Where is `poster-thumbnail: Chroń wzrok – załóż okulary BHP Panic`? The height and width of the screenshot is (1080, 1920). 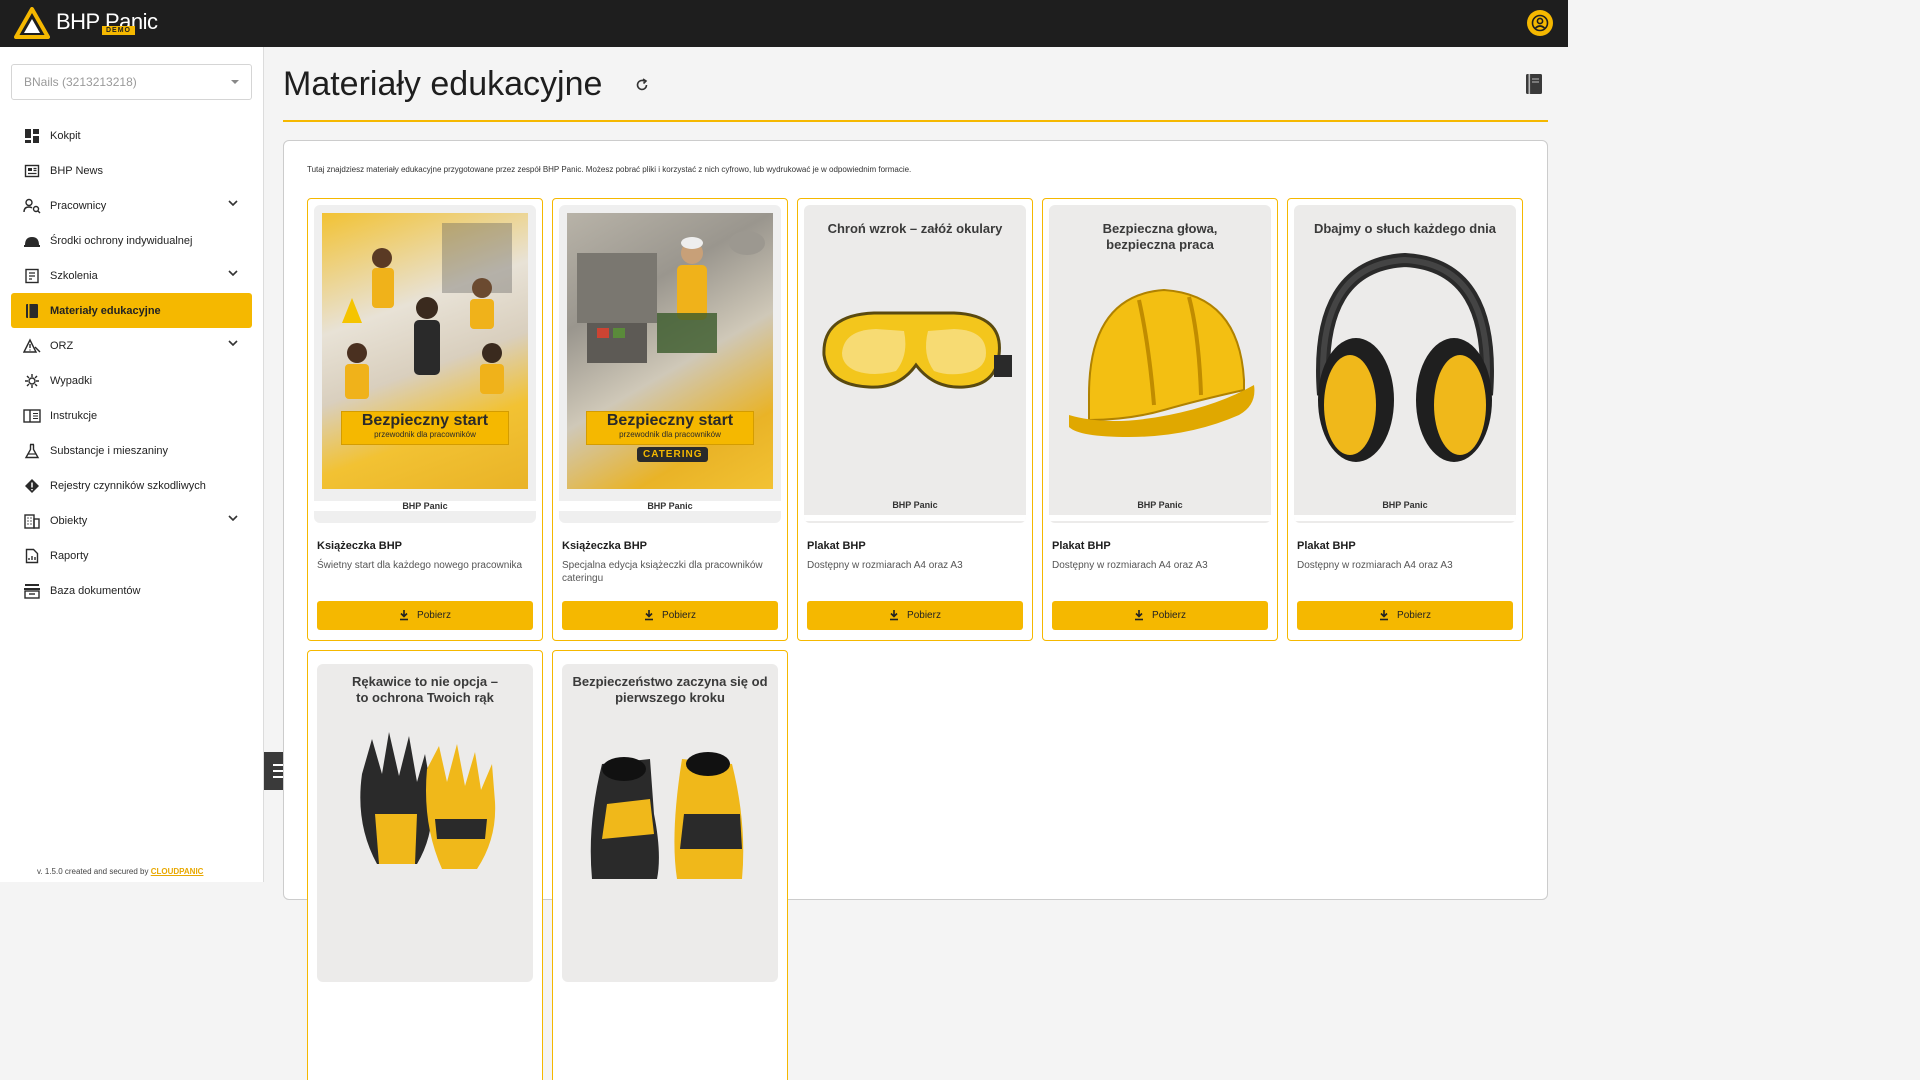
poster-thumbnail: Chroń wzrok – załóż okulary BHP Panic is located at coordinates (915, 364).